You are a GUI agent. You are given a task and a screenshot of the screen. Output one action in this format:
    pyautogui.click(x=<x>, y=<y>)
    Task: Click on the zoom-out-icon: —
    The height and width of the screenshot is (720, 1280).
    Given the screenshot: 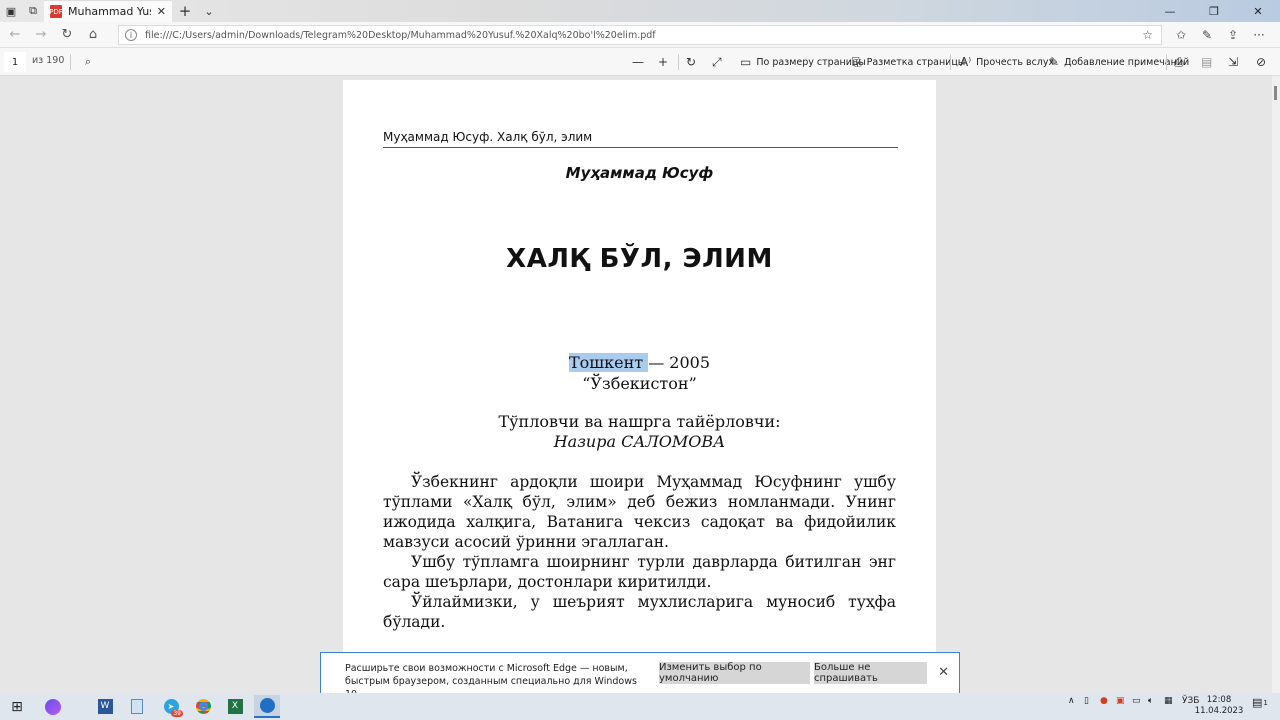 What is the action you would take?
    pyautogui.click(x=638, y=62)
    